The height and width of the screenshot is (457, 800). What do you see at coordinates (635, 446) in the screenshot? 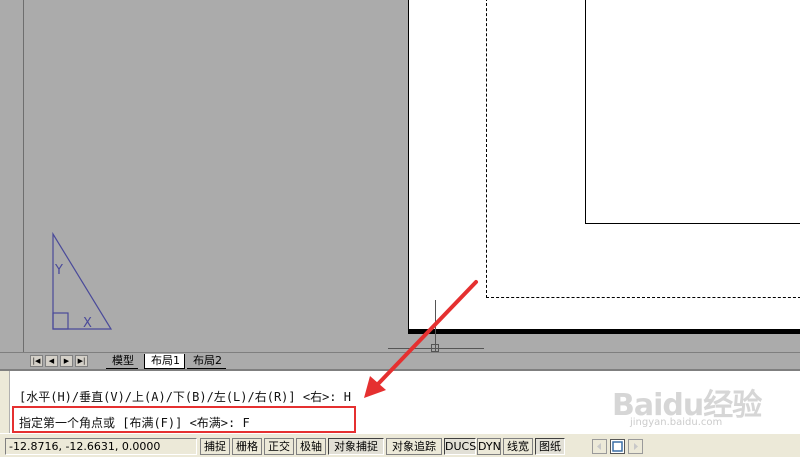
I see `scroll-right-icon` at bounding box center [635, 446].